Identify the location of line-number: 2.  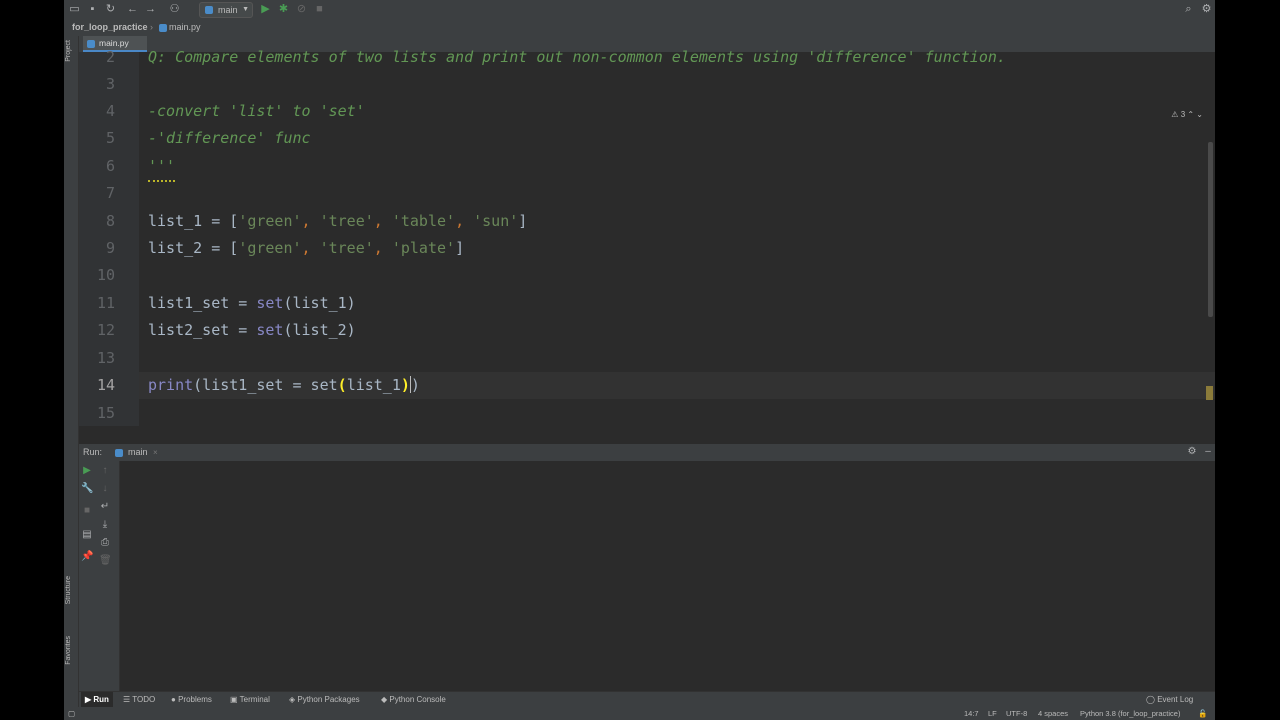
(110, 57).